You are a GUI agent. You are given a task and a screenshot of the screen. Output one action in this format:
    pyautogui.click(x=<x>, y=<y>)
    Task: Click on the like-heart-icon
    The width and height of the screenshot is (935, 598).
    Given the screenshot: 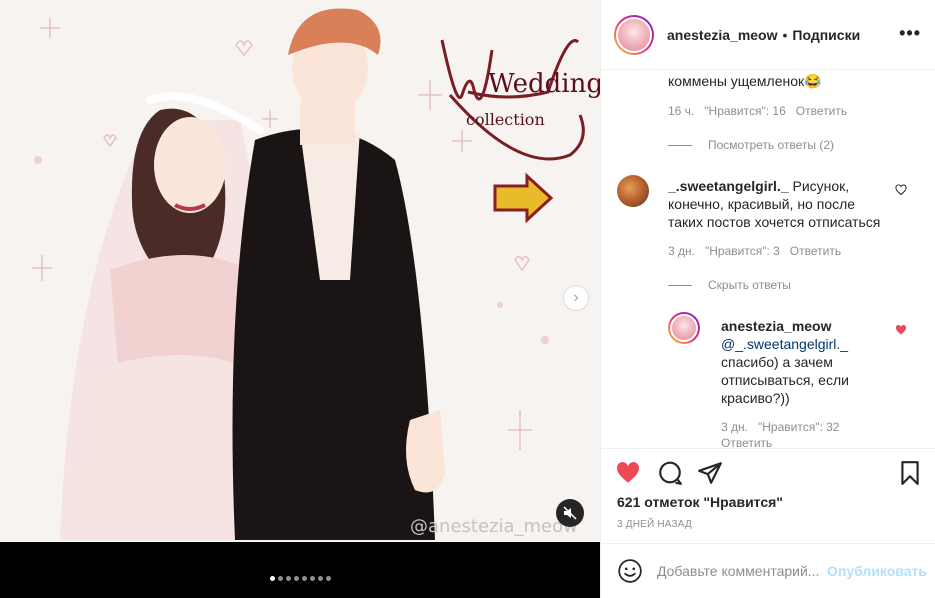 What is the action you would take?
    pyautogui.click(x=628, y=473)
    